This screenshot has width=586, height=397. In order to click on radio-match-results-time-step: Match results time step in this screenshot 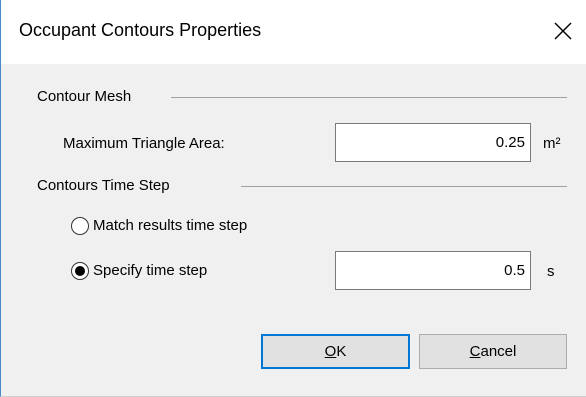, I will do `click(201, 226)`.